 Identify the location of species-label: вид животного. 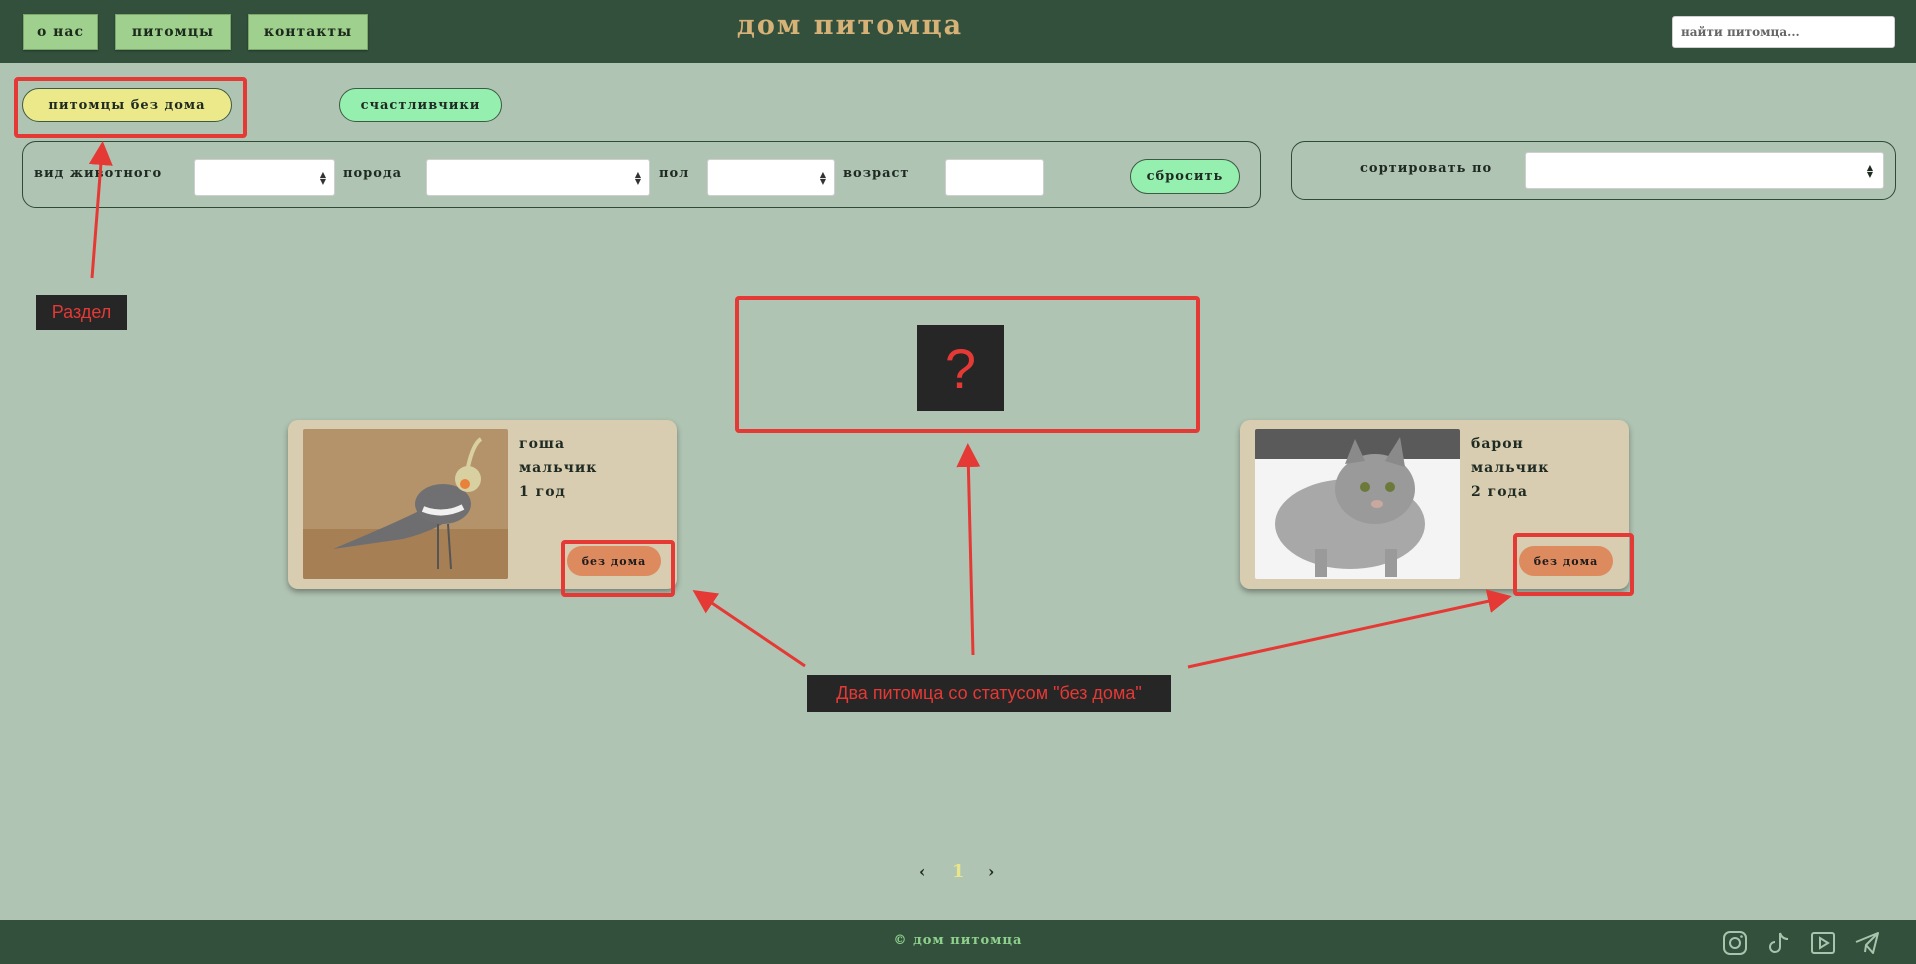
(98, 173).